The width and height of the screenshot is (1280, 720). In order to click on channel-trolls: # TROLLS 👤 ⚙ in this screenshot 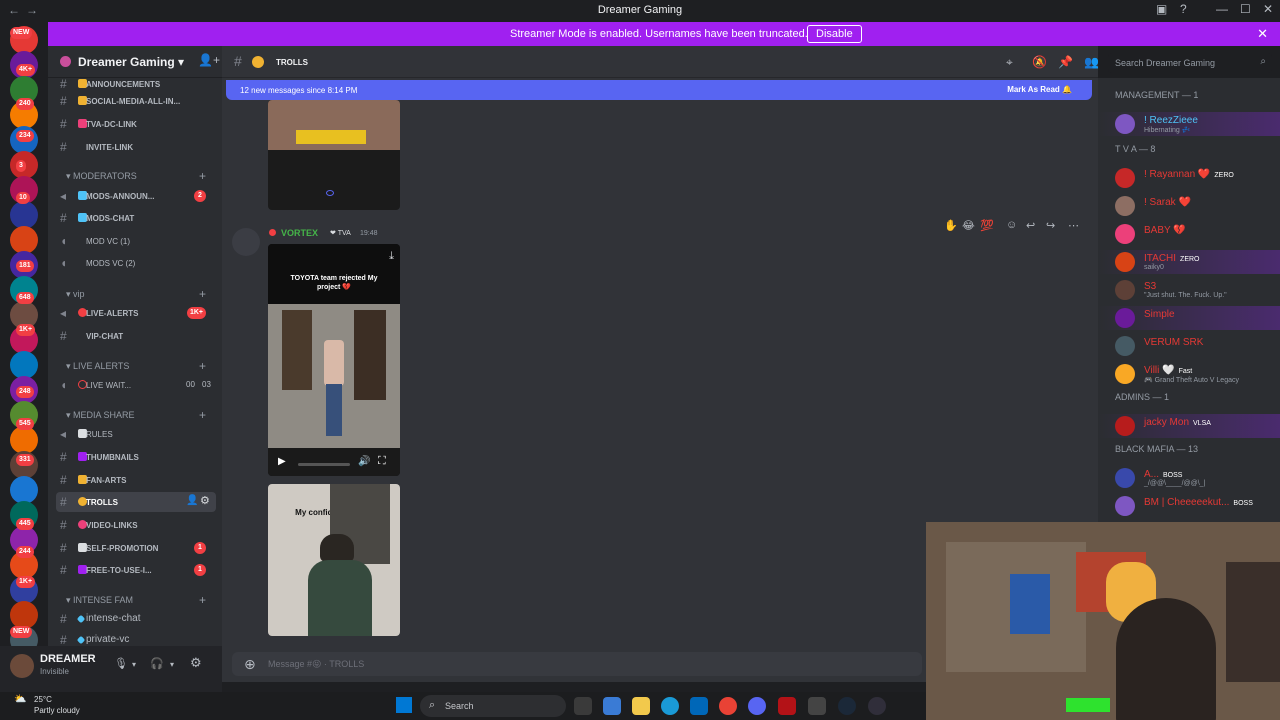, I will do `click(136, 502)`.